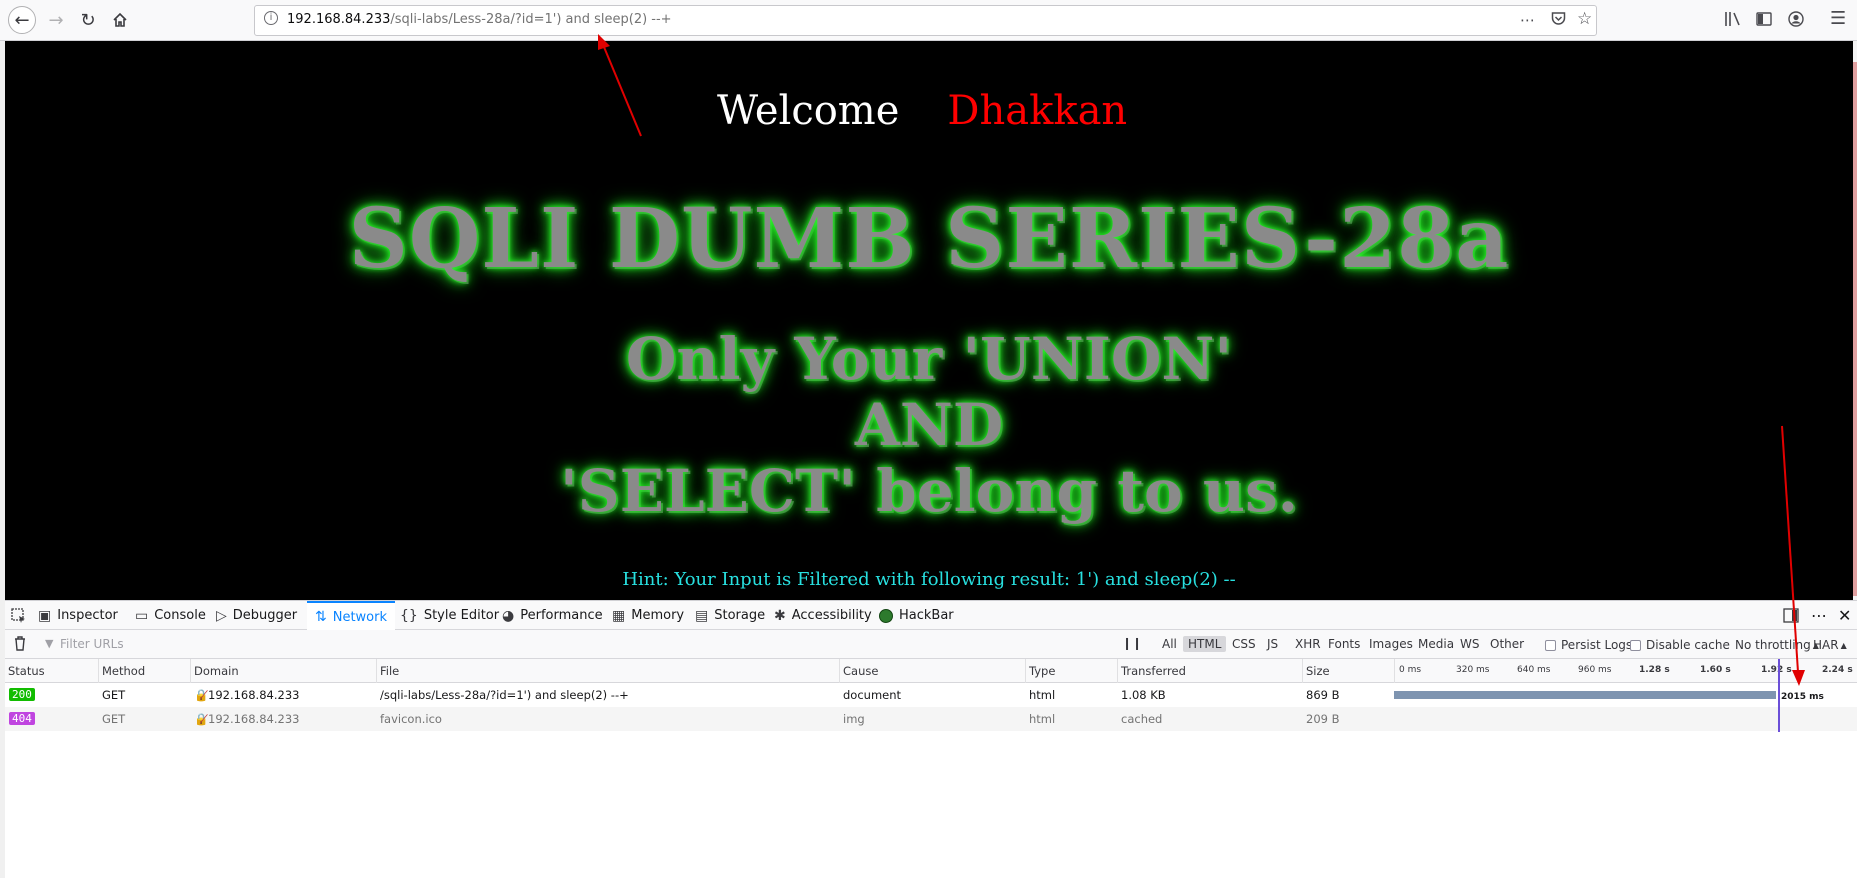  What do you see at coordinates (1169, 644) in the screenshot?
I see `filter-all: All` at bounding box center [1169, 644].